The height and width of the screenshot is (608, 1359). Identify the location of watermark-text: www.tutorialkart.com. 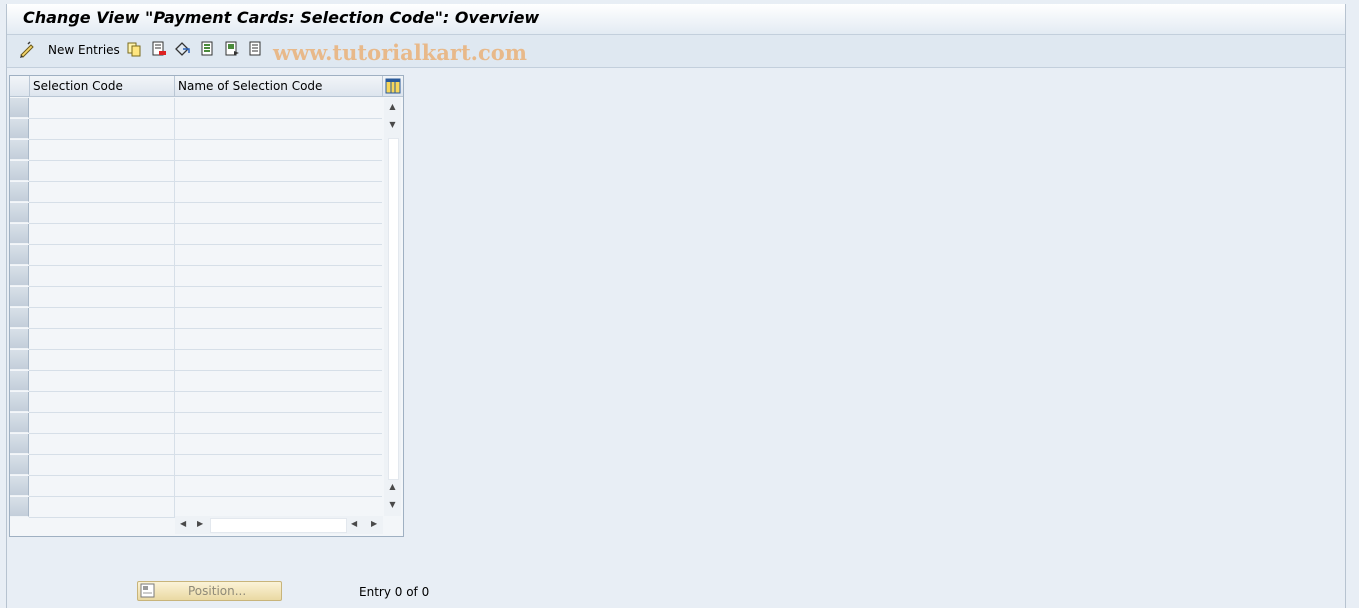
(400, 52).